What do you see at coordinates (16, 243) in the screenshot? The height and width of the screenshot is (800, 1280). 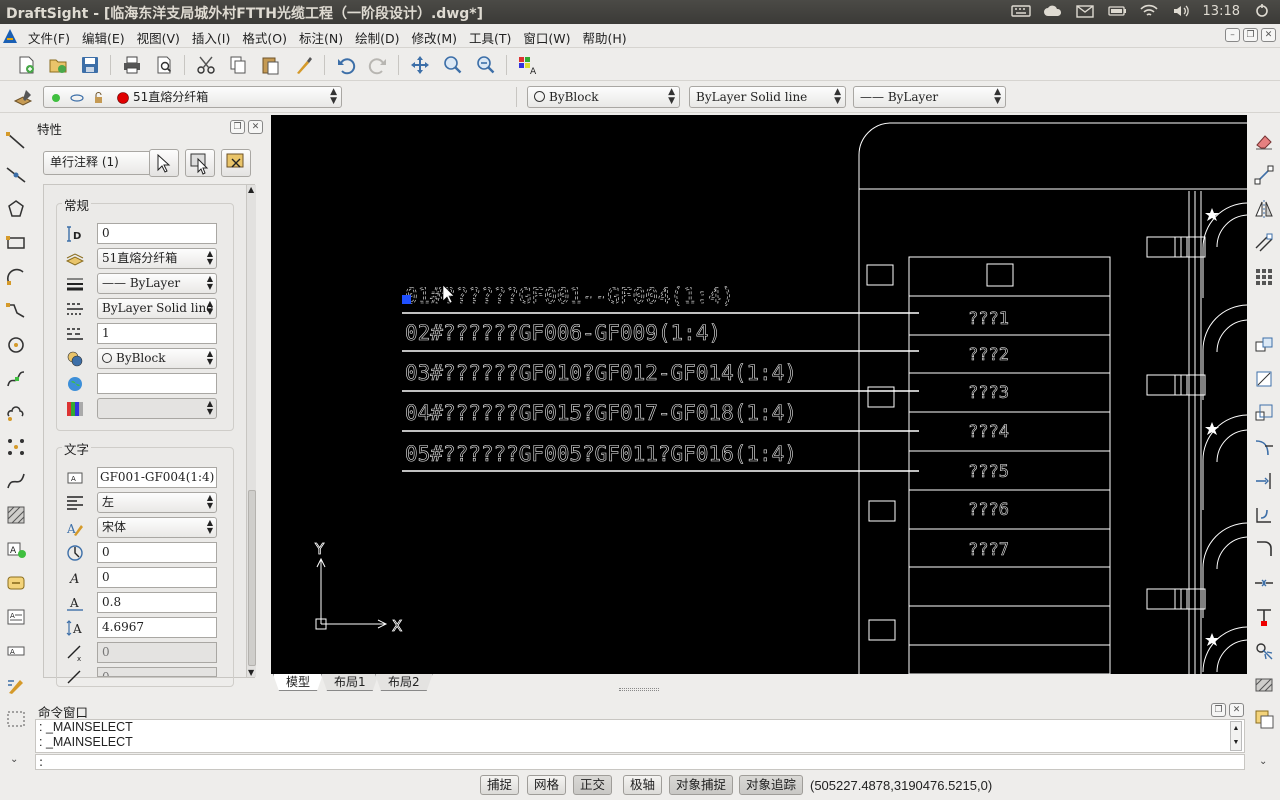 I see `rectangle-tool-icon` at bounding box center [16, 243].